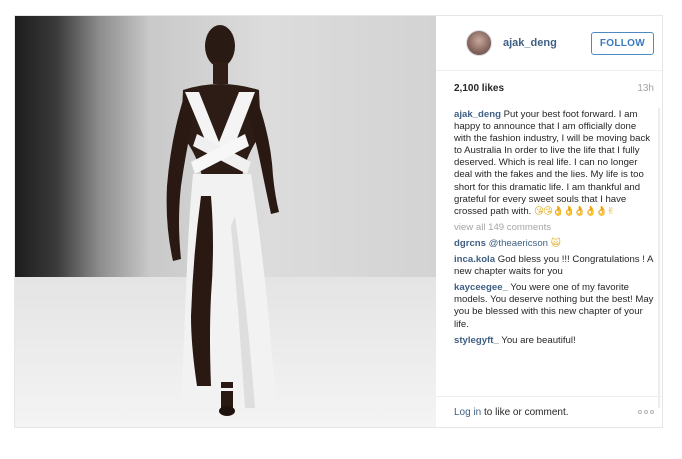 The image size is (682, 459). I want to click on comment-item: dgrcns @theaericson 🙀, so click(554, 244).